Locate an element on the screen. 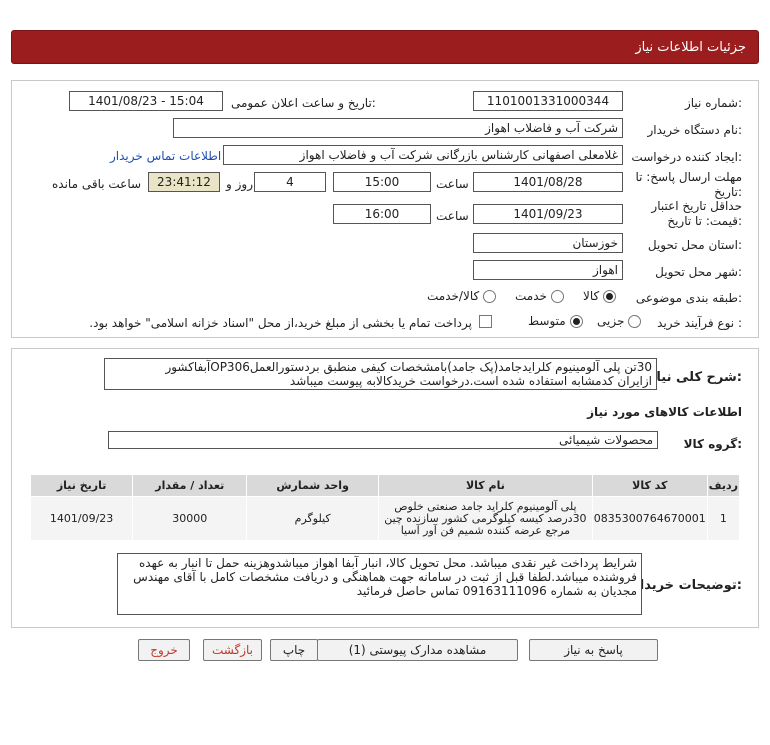 The width and height of the screenshot is (770, 745). goods-group-field: محصولات شیمیائی is located at coordinates (383, 440).